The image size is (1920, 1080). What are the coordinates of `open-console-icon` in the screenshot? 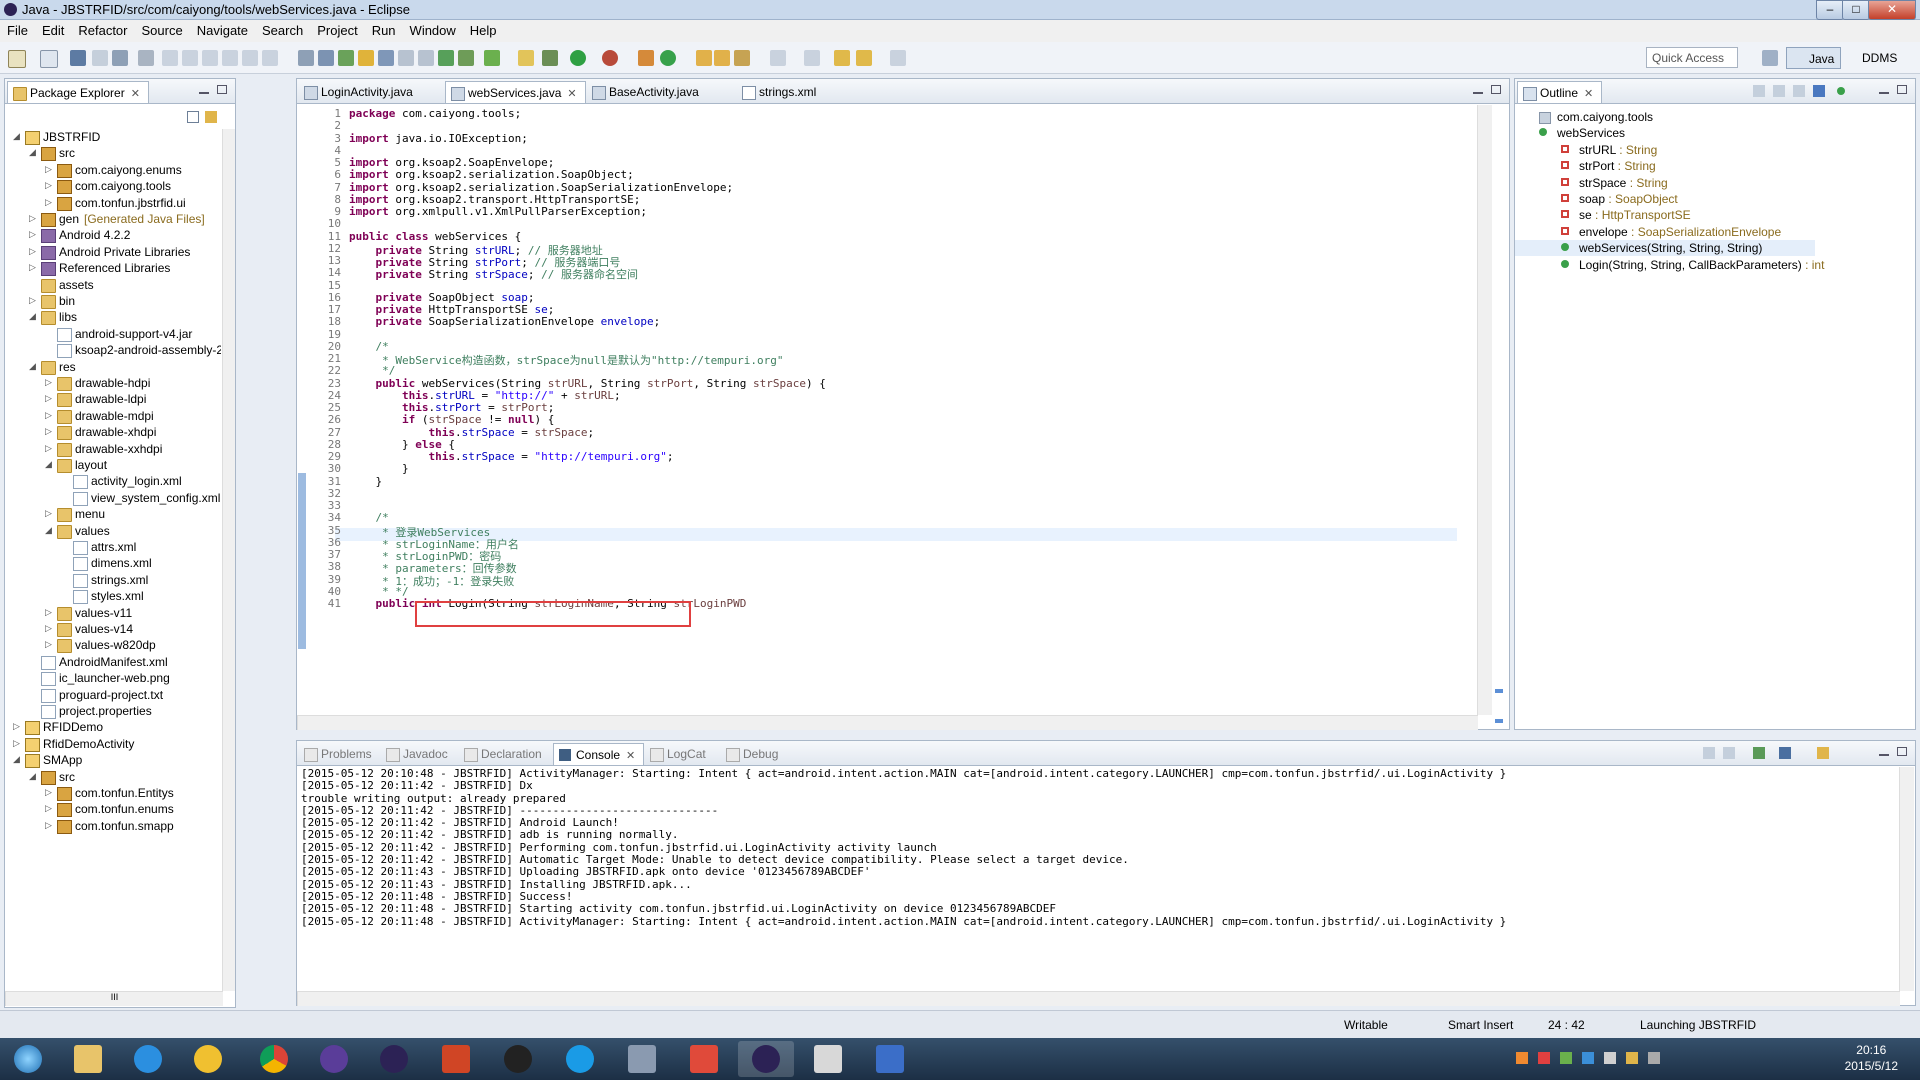 It's located at (1823, 753).